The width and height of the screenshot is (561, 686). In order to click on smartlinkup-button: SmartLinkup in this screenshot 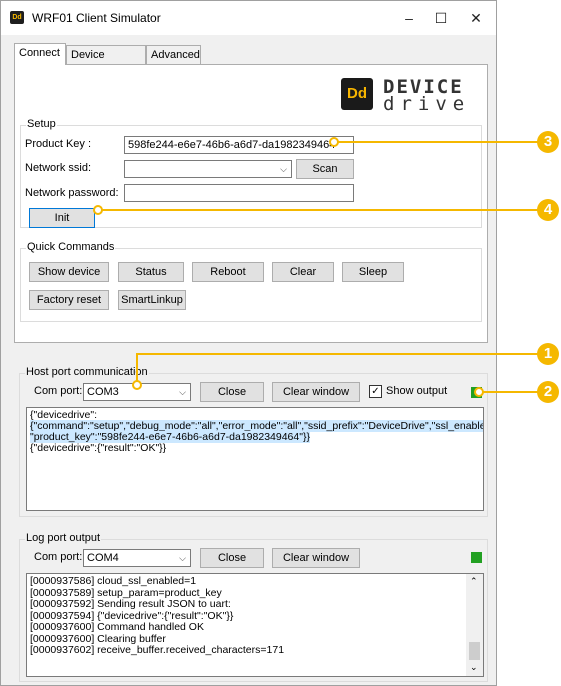, I will do `click(152, 300)`.